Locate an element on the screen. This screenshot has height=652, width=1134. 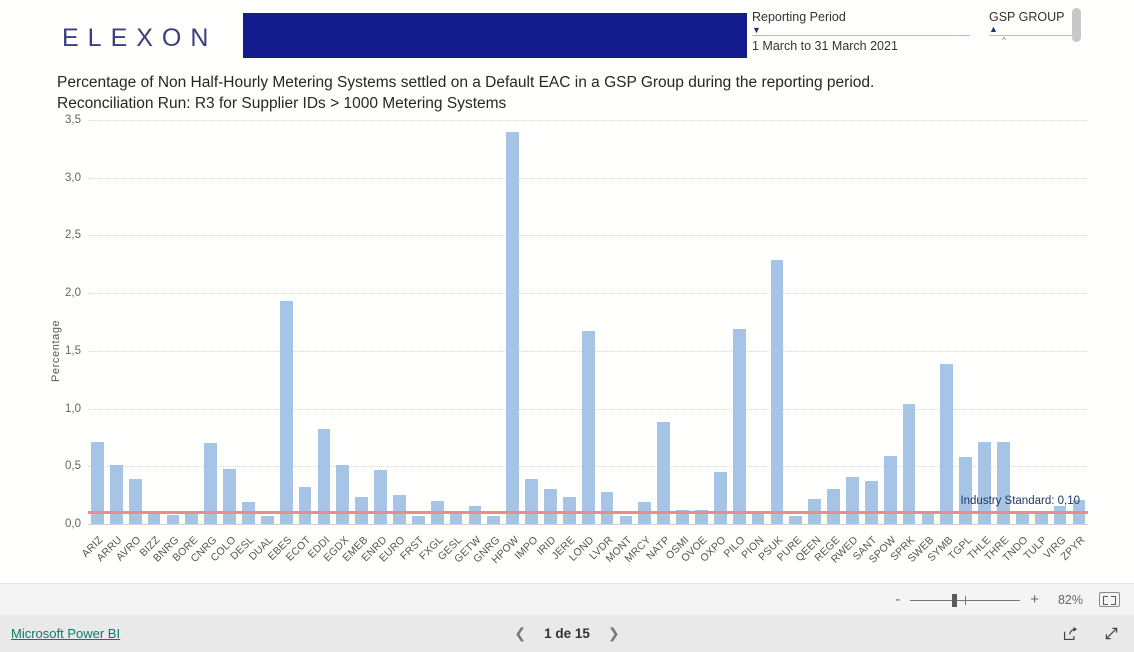
share-icon is located at coordinates (1070, 633).